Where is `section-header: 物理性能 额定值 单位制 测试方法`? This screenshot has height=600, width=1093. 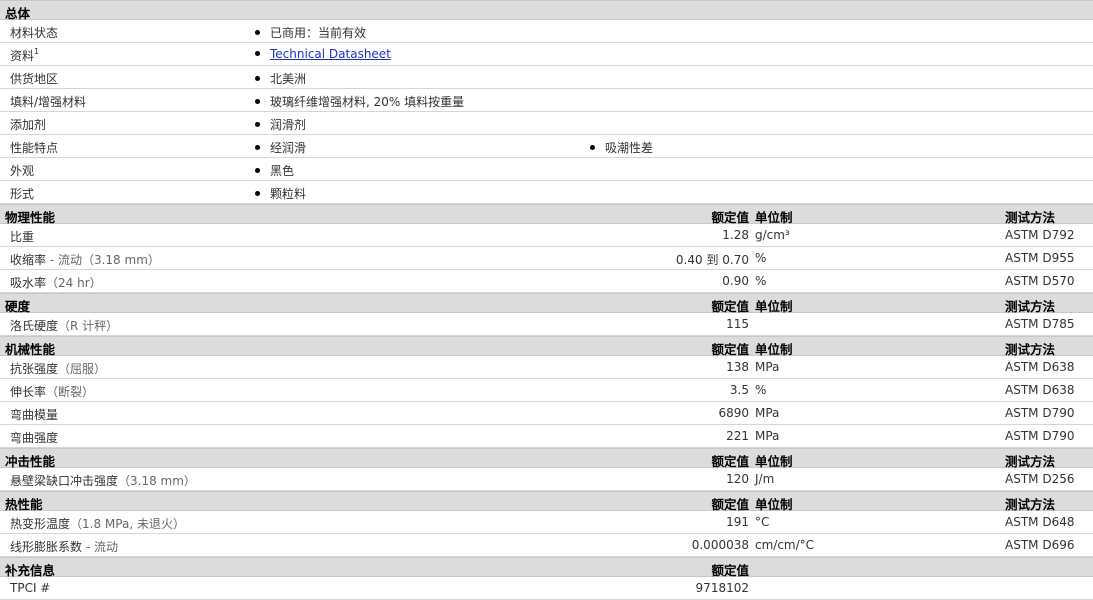 section-header: 物理性能 额定值 单位制 测试方法 is located at coordinates (546, 214).